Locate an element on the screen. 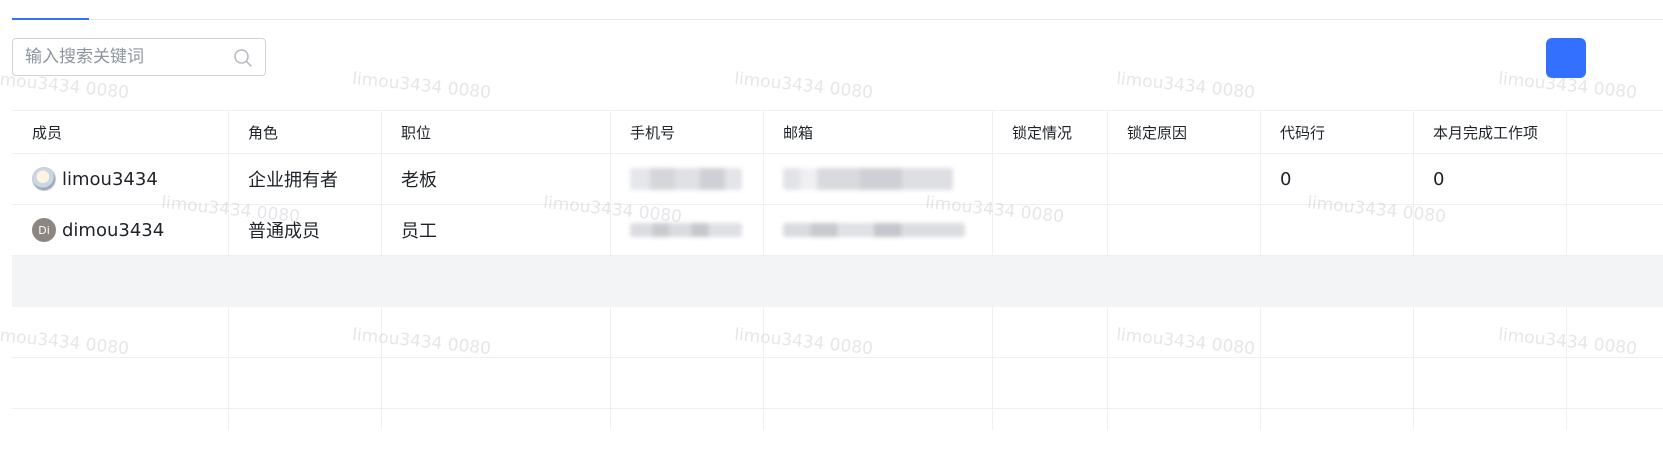 The image size is (1663, 454). position-cell: 员工 is located at coordinates (419, 231).